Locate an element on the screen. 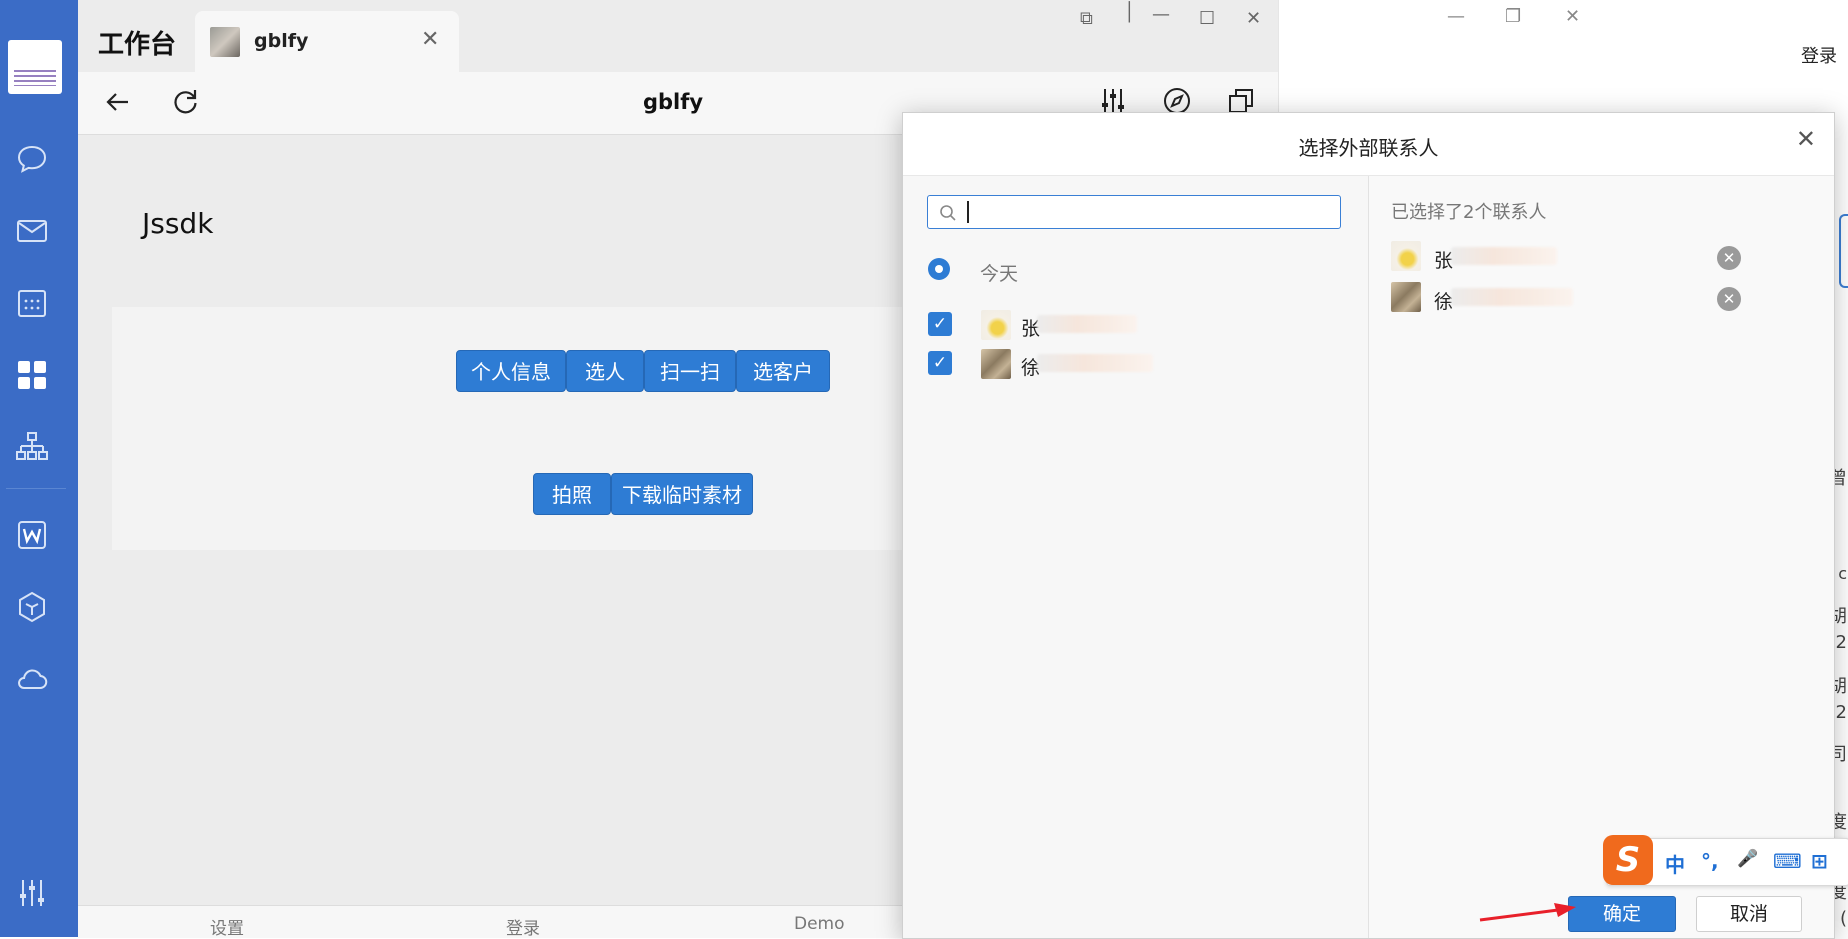  sidebar-divider is located at coordinates (36, 488).